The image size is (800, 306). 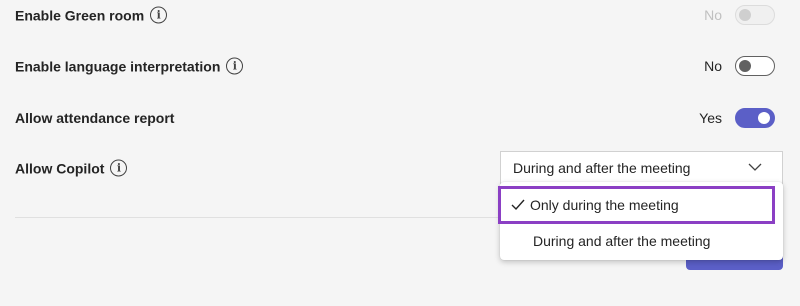 I want to click on setting-row-language-interpretation: Enable language interpretation i No, so click(x=400, y=66).